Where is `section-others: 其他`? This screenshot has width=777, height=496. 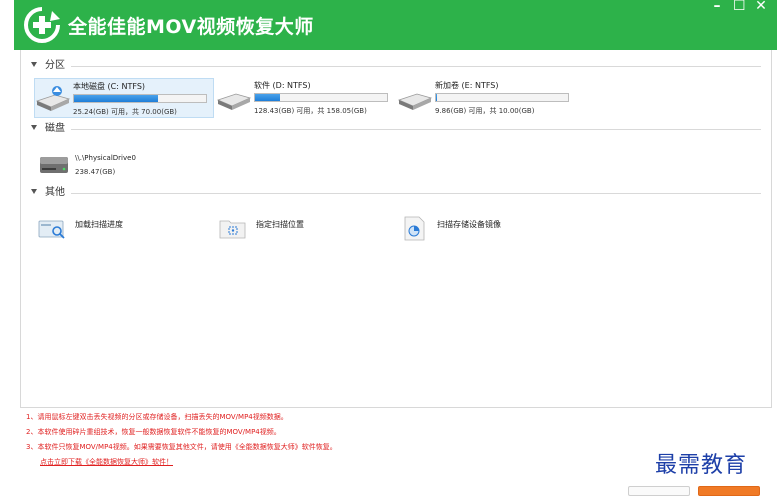
section-others: 其他 is located at coordinates (396, 194).